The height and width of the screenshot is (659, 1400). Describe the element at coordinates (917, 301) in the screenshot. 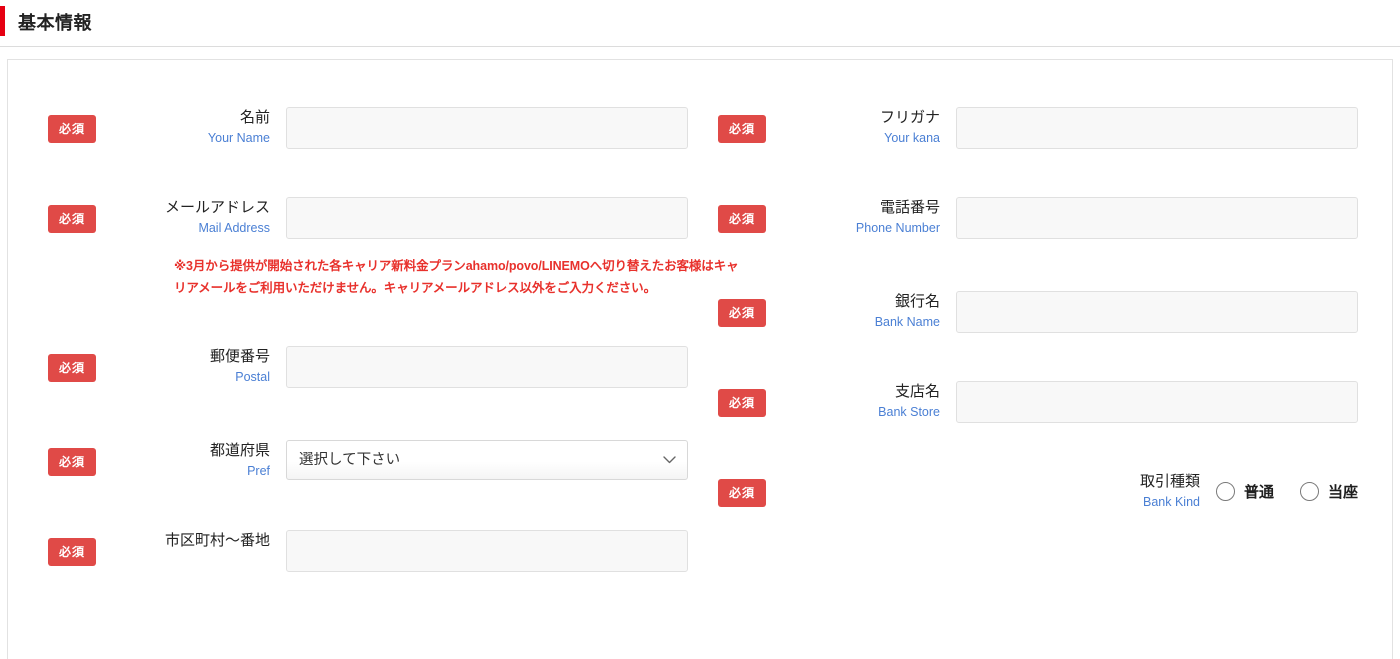

I see `field-label-ja: 銀行名` at that location.